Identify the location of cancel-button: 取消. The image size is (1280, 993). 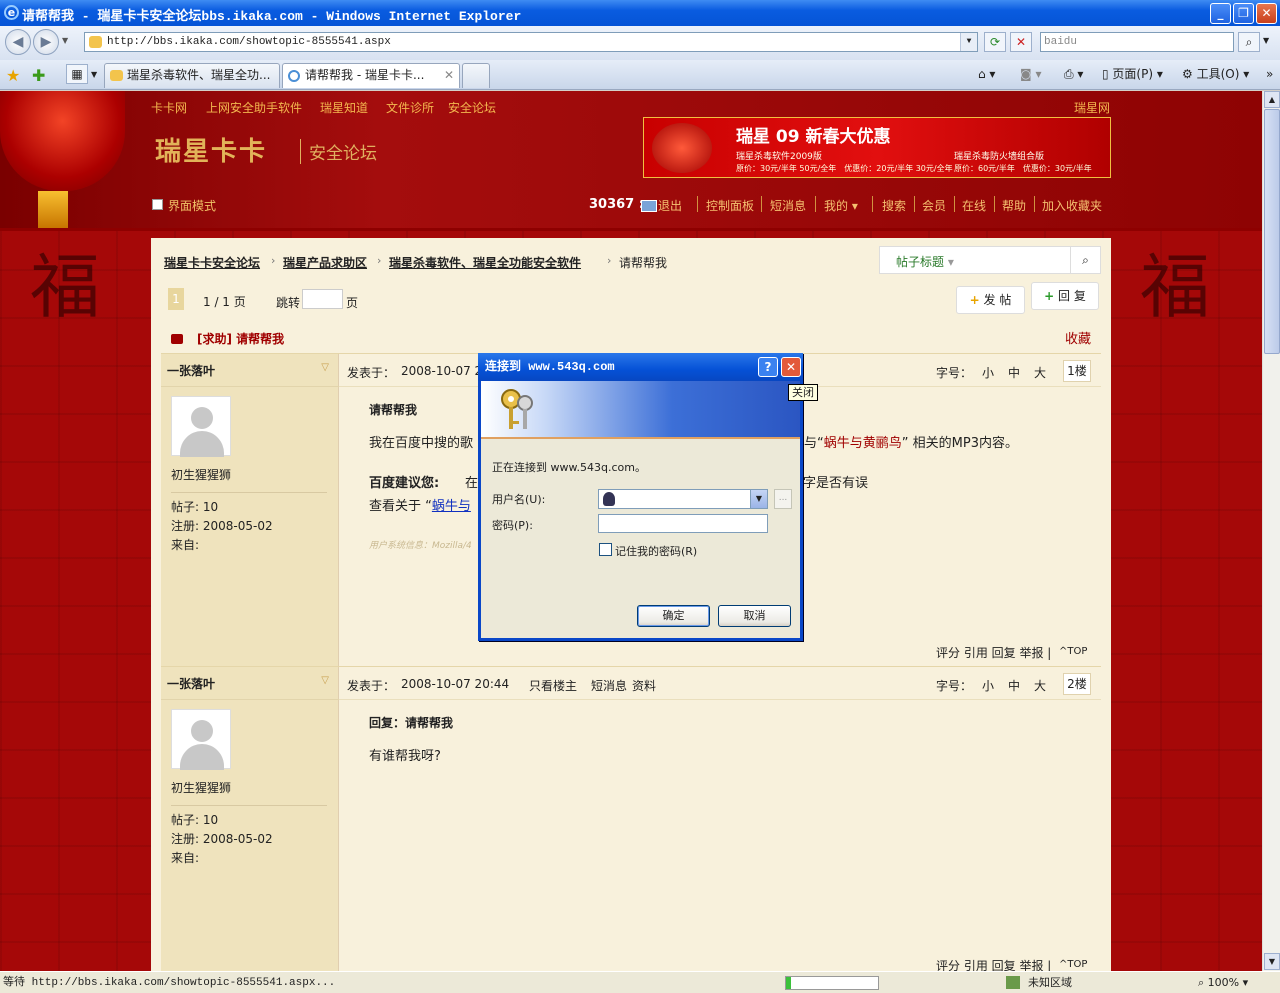
(754, 616).